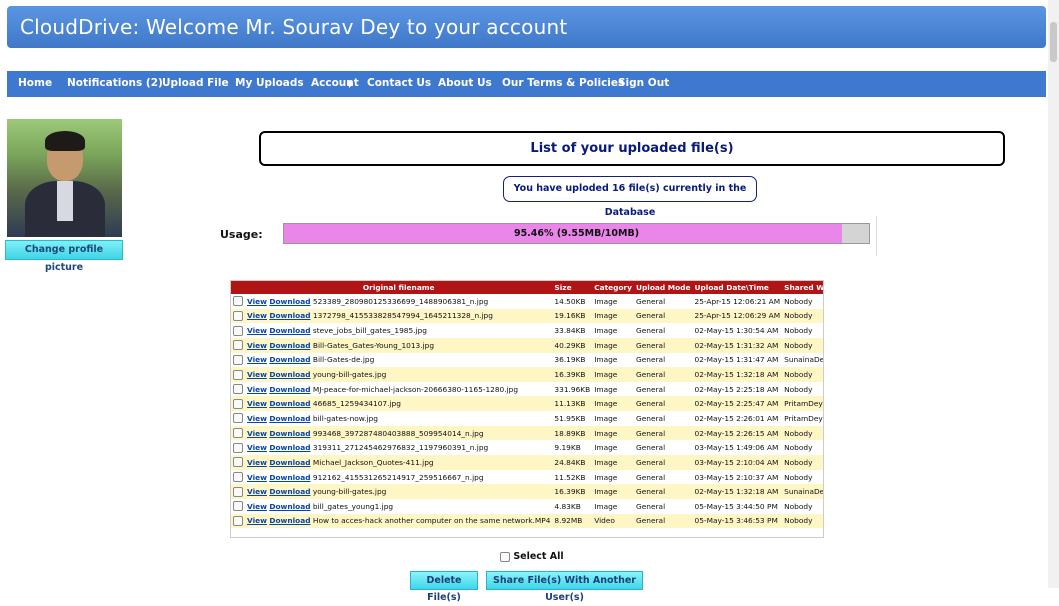  Describe the element at coordinates (572, 374) in the screenshot. I see `file-size: 16.39KB` at that location.